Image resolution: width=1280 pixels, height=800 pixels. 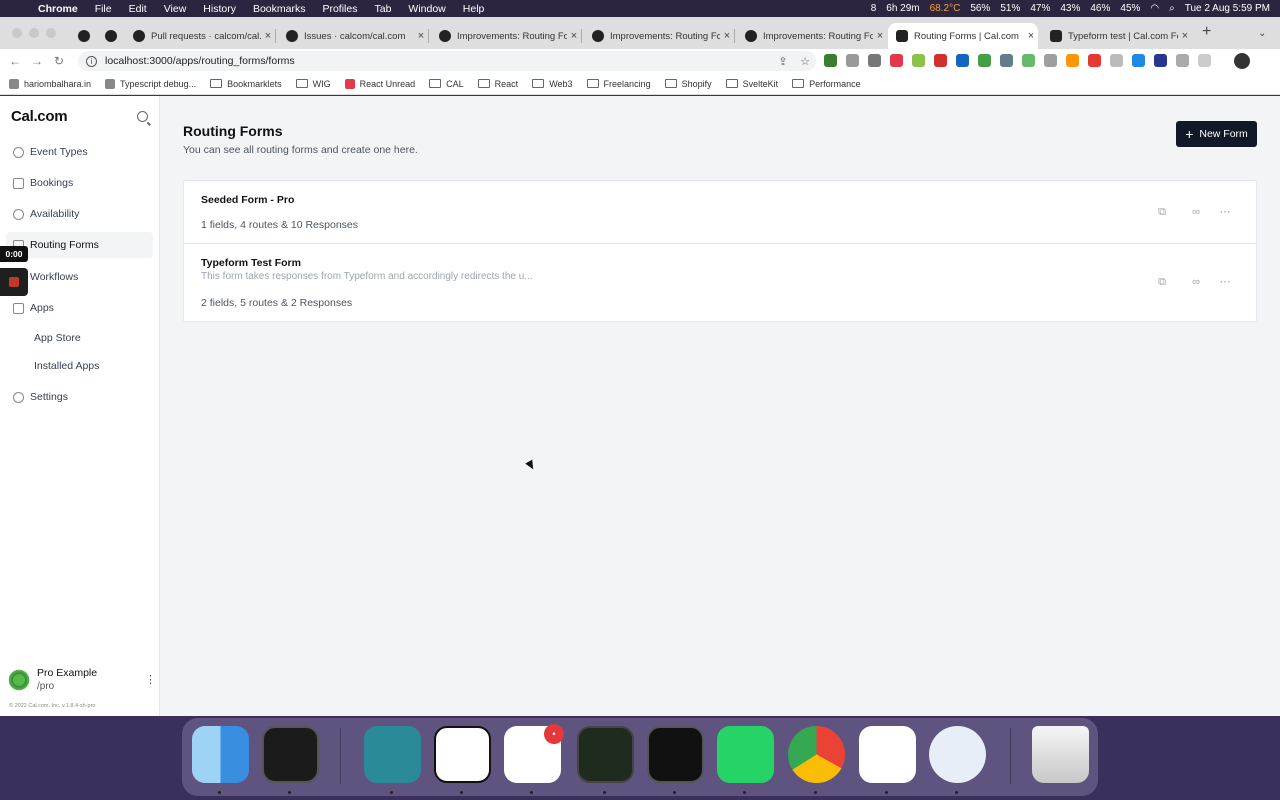 I want to click on bookmark: React Unread, so click(x=379, y=83).